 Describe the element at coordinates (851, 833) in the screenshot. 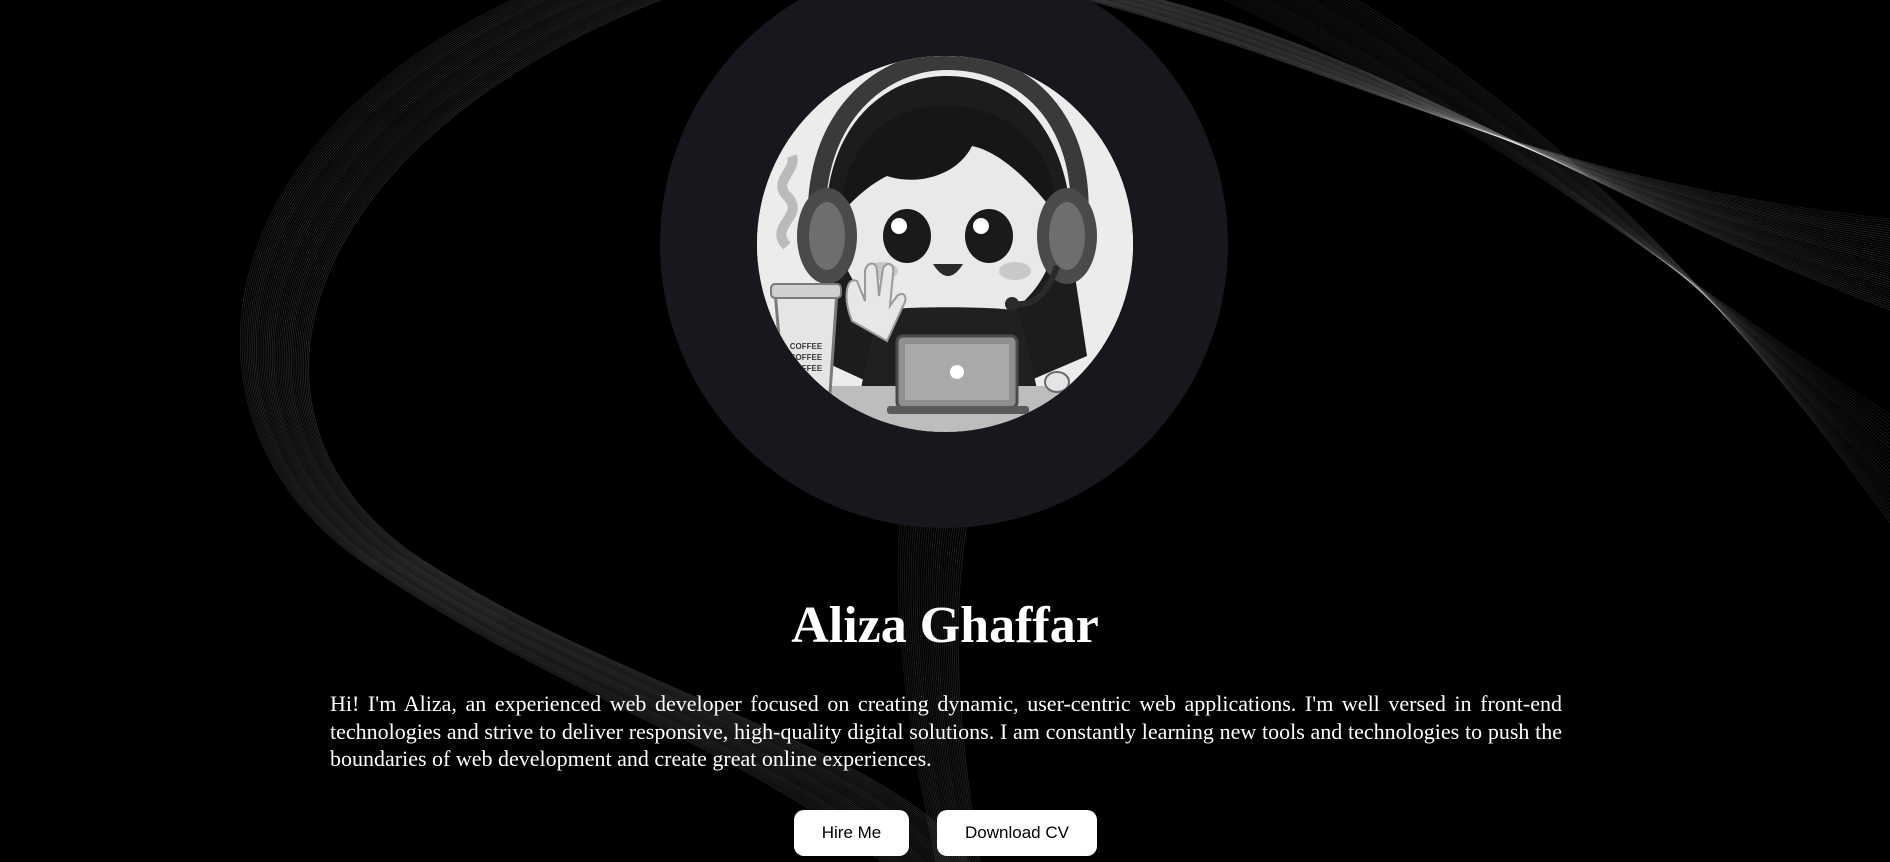

I see `hire-me-button: Hire Me` at that location.